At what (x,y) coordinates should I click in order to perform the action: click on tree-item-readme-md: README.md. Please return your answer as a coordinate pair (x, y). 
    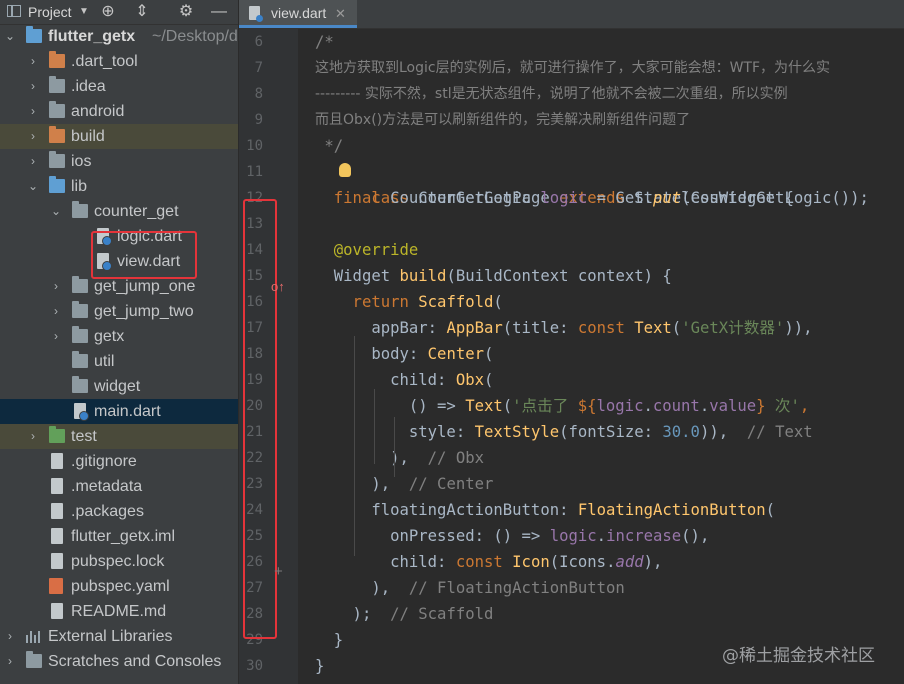
    Looking at the image, I should click on (119, 611).